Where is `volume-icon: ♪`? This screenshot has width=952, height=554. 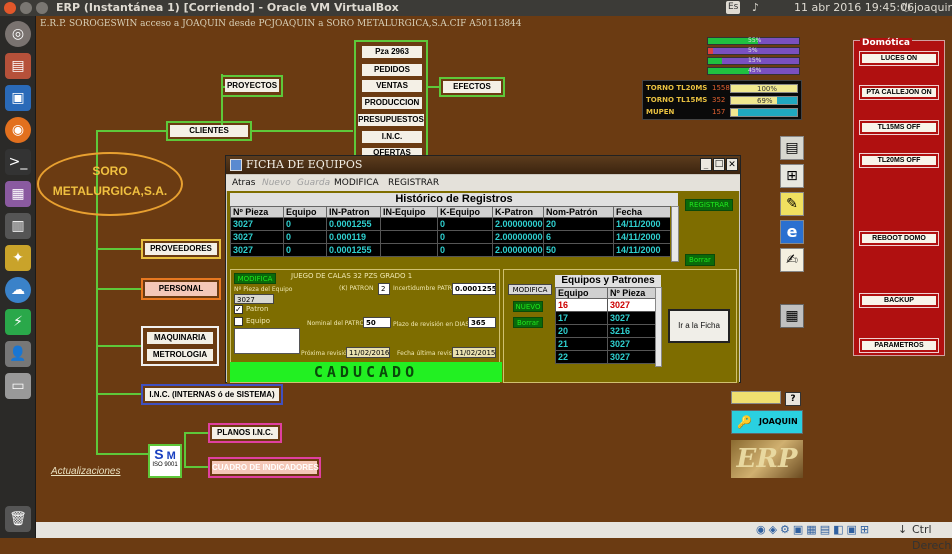 volume-icon: ♪ is located at coordinates (755, 8).